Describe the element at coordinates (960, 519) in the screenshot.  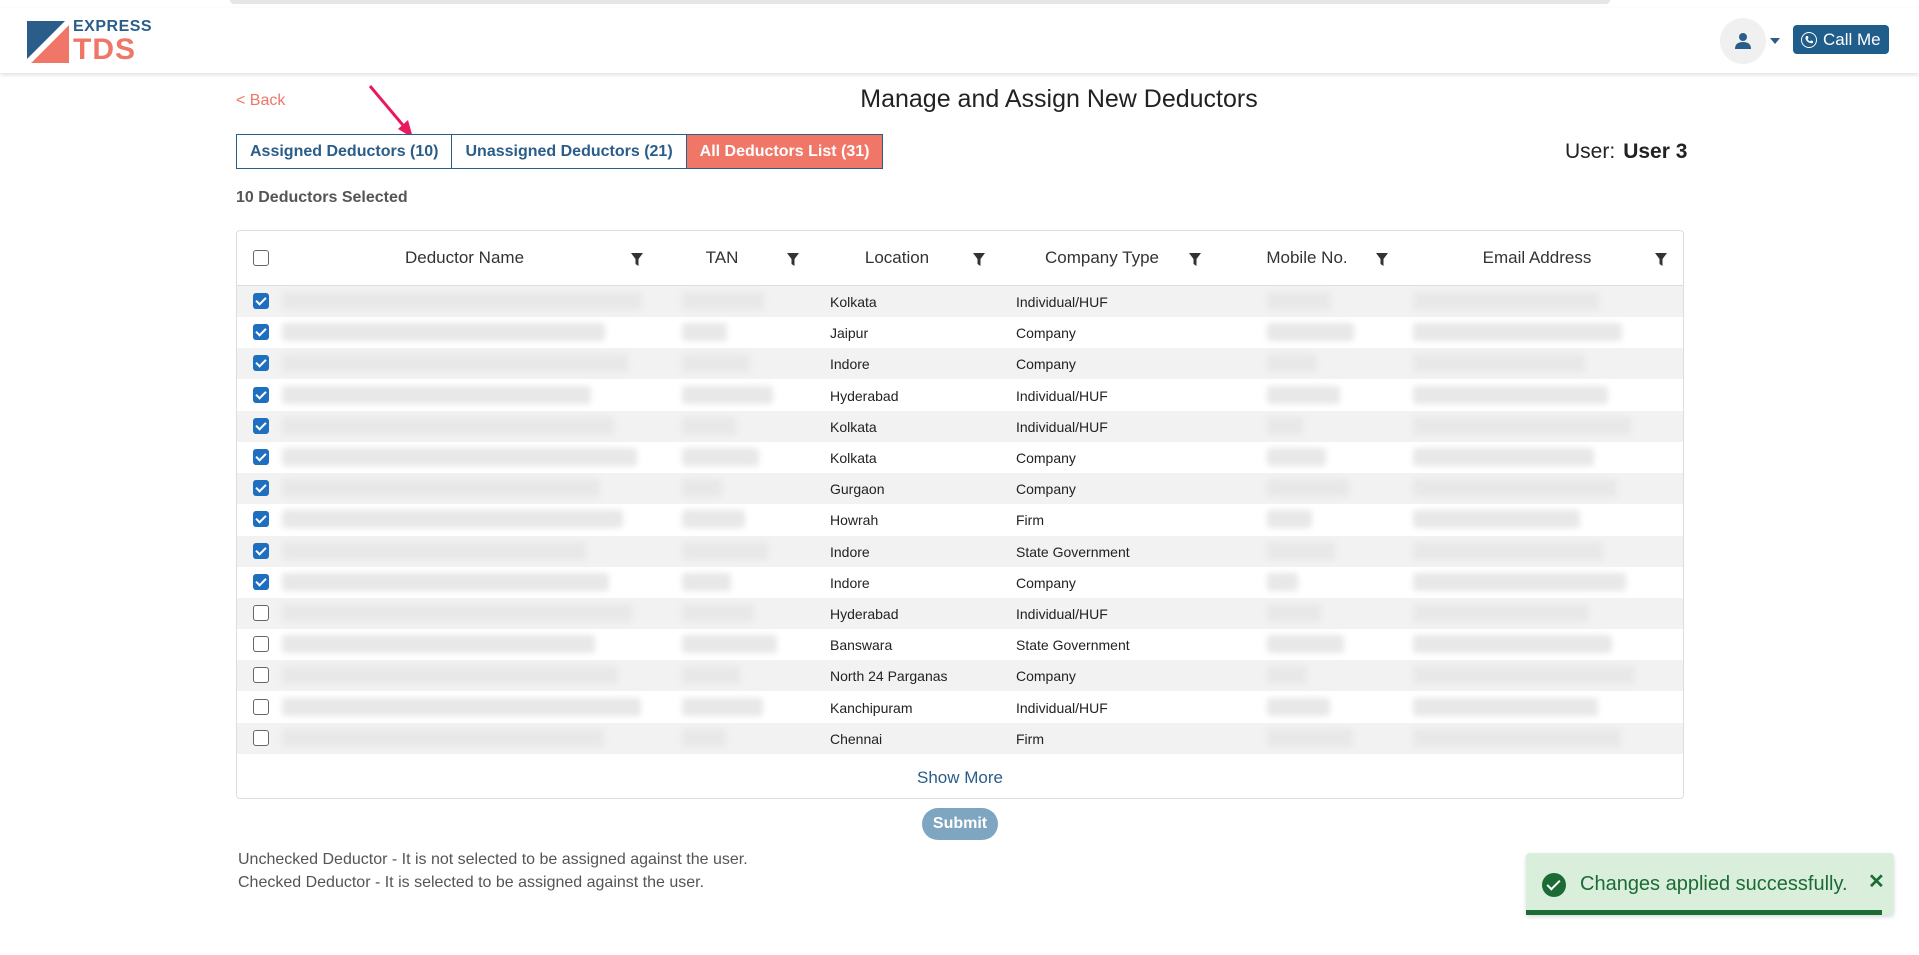
I see `table-row: Howrah Firm` at that location.